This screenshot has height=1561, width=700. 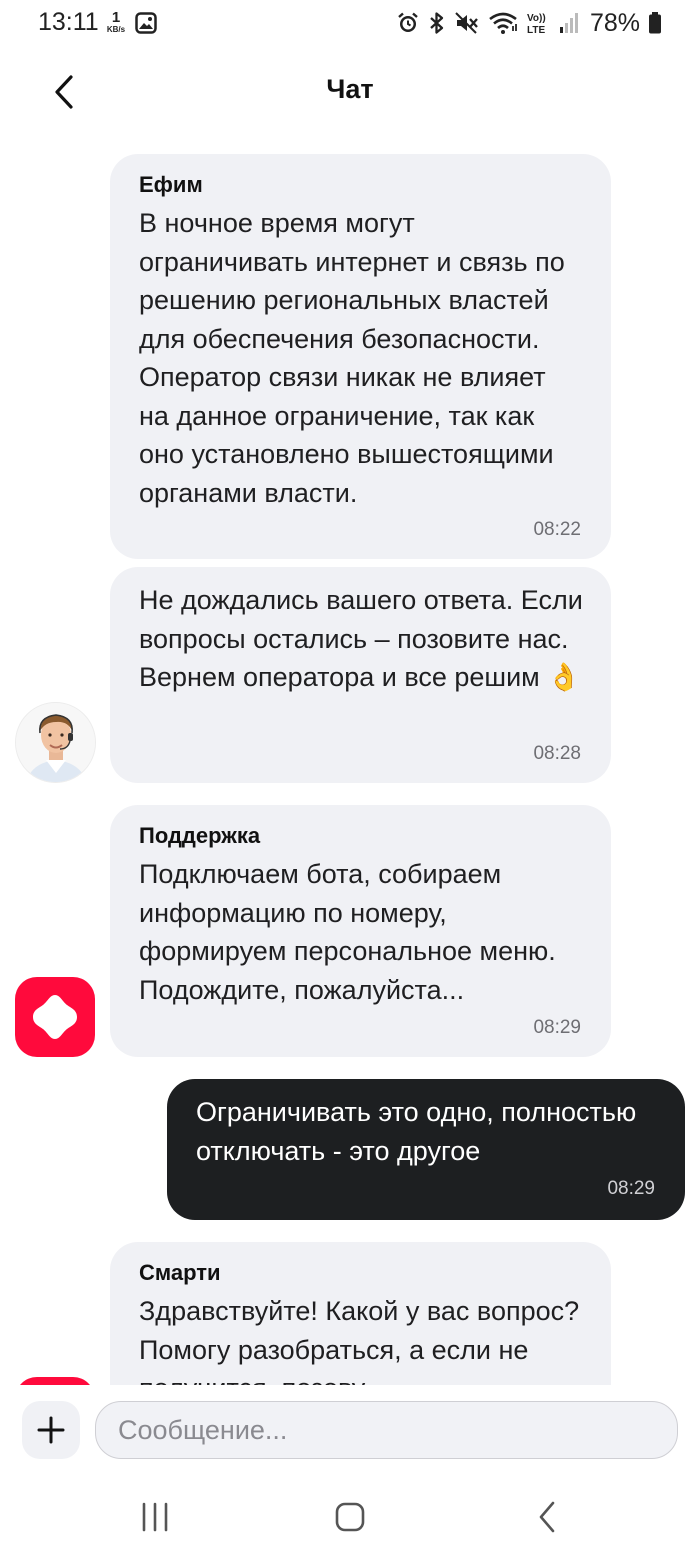 I want to click on battery-percent: 78%, so click(x=614, y=22).